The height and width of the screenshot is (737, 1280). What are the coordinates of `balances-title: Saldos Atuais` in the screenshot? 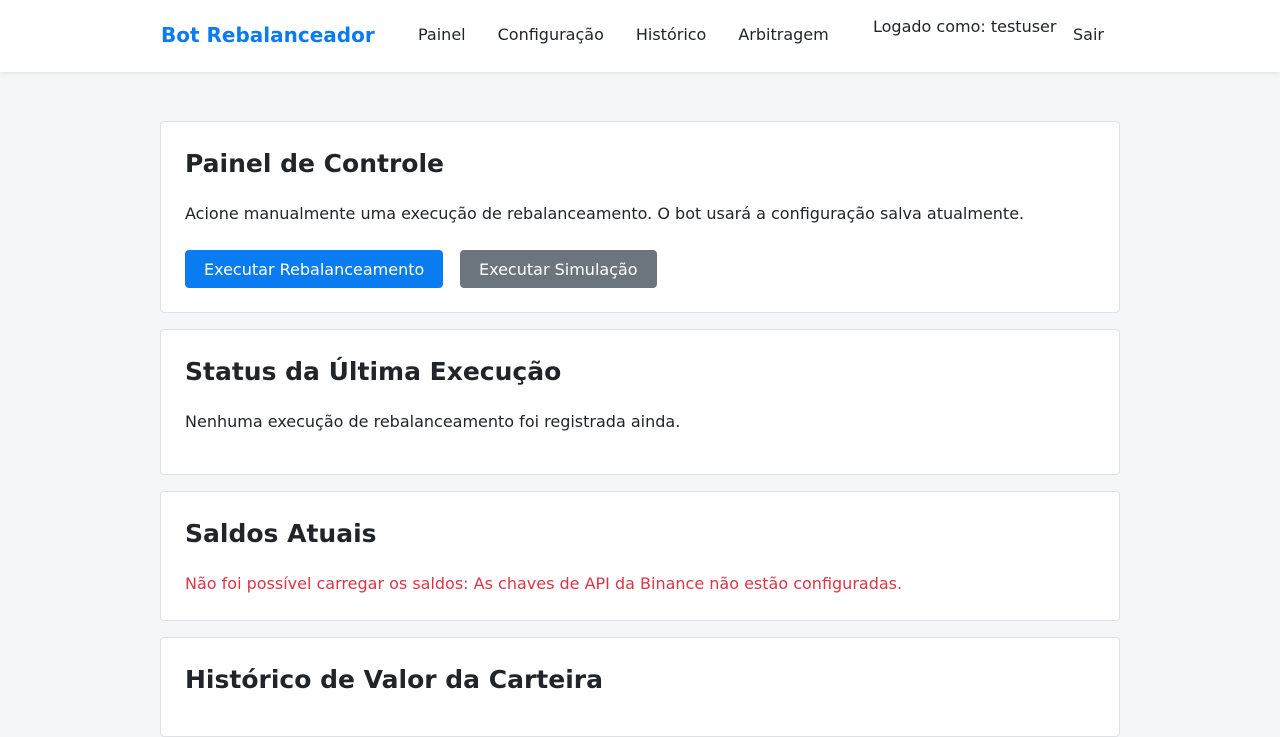 It's located at (281, 533).